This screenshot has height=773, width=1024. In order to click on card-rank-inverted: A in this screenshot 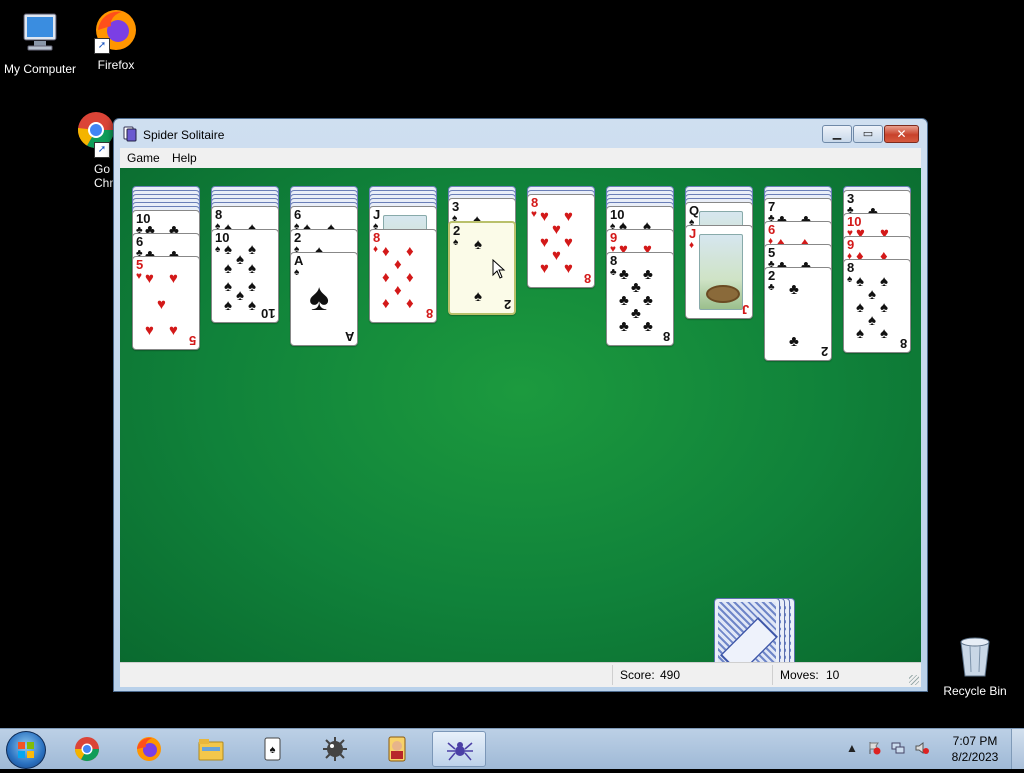, I will do `click(349, 336)`.